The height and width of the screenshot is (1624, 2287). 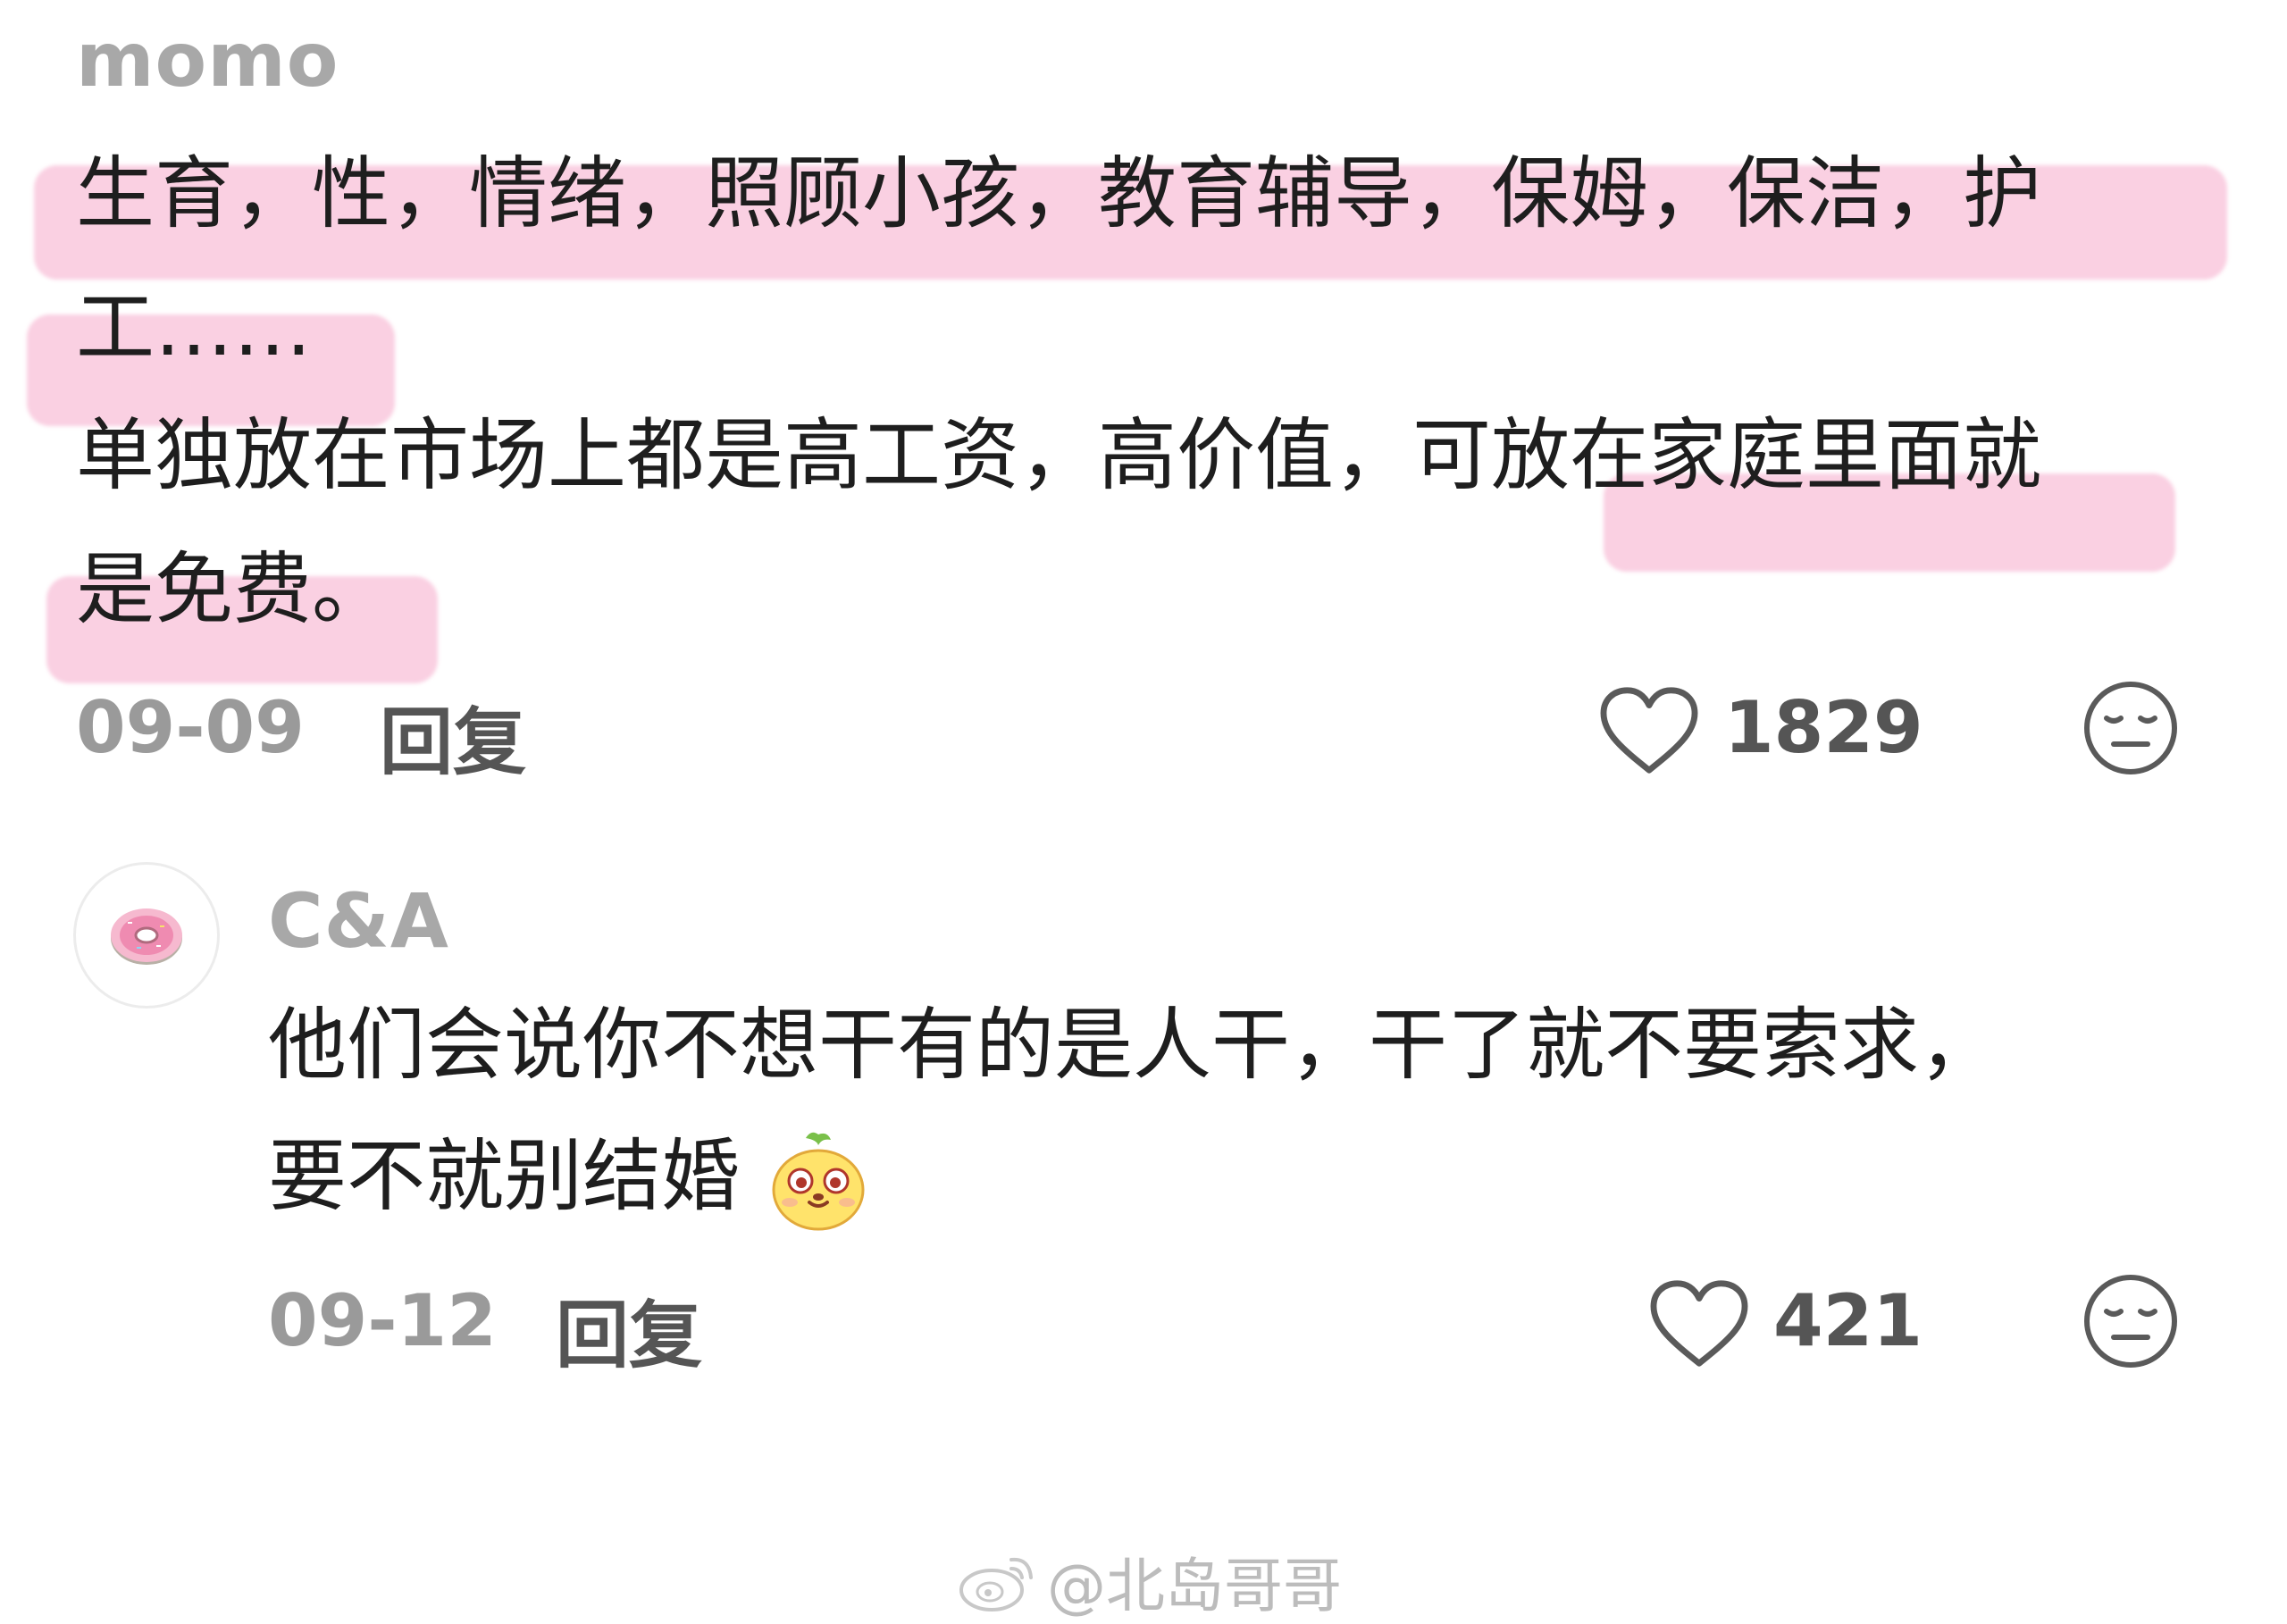 I want to click on comment-meta-row: 09-12 回复 421, so click(x=1143, y=1325).